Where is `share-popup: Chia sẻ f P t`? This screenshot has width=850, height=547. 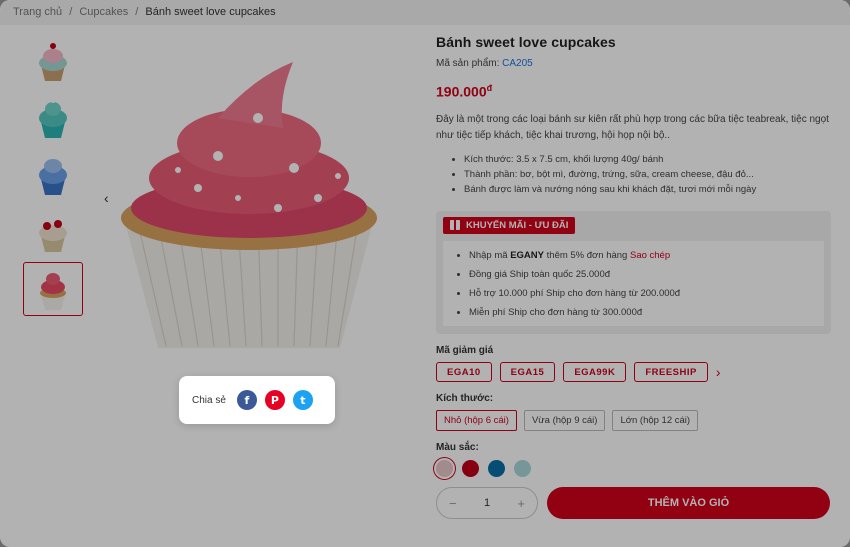 share-popup: Chia sẻ f P t is located at coordinates (257, 400).